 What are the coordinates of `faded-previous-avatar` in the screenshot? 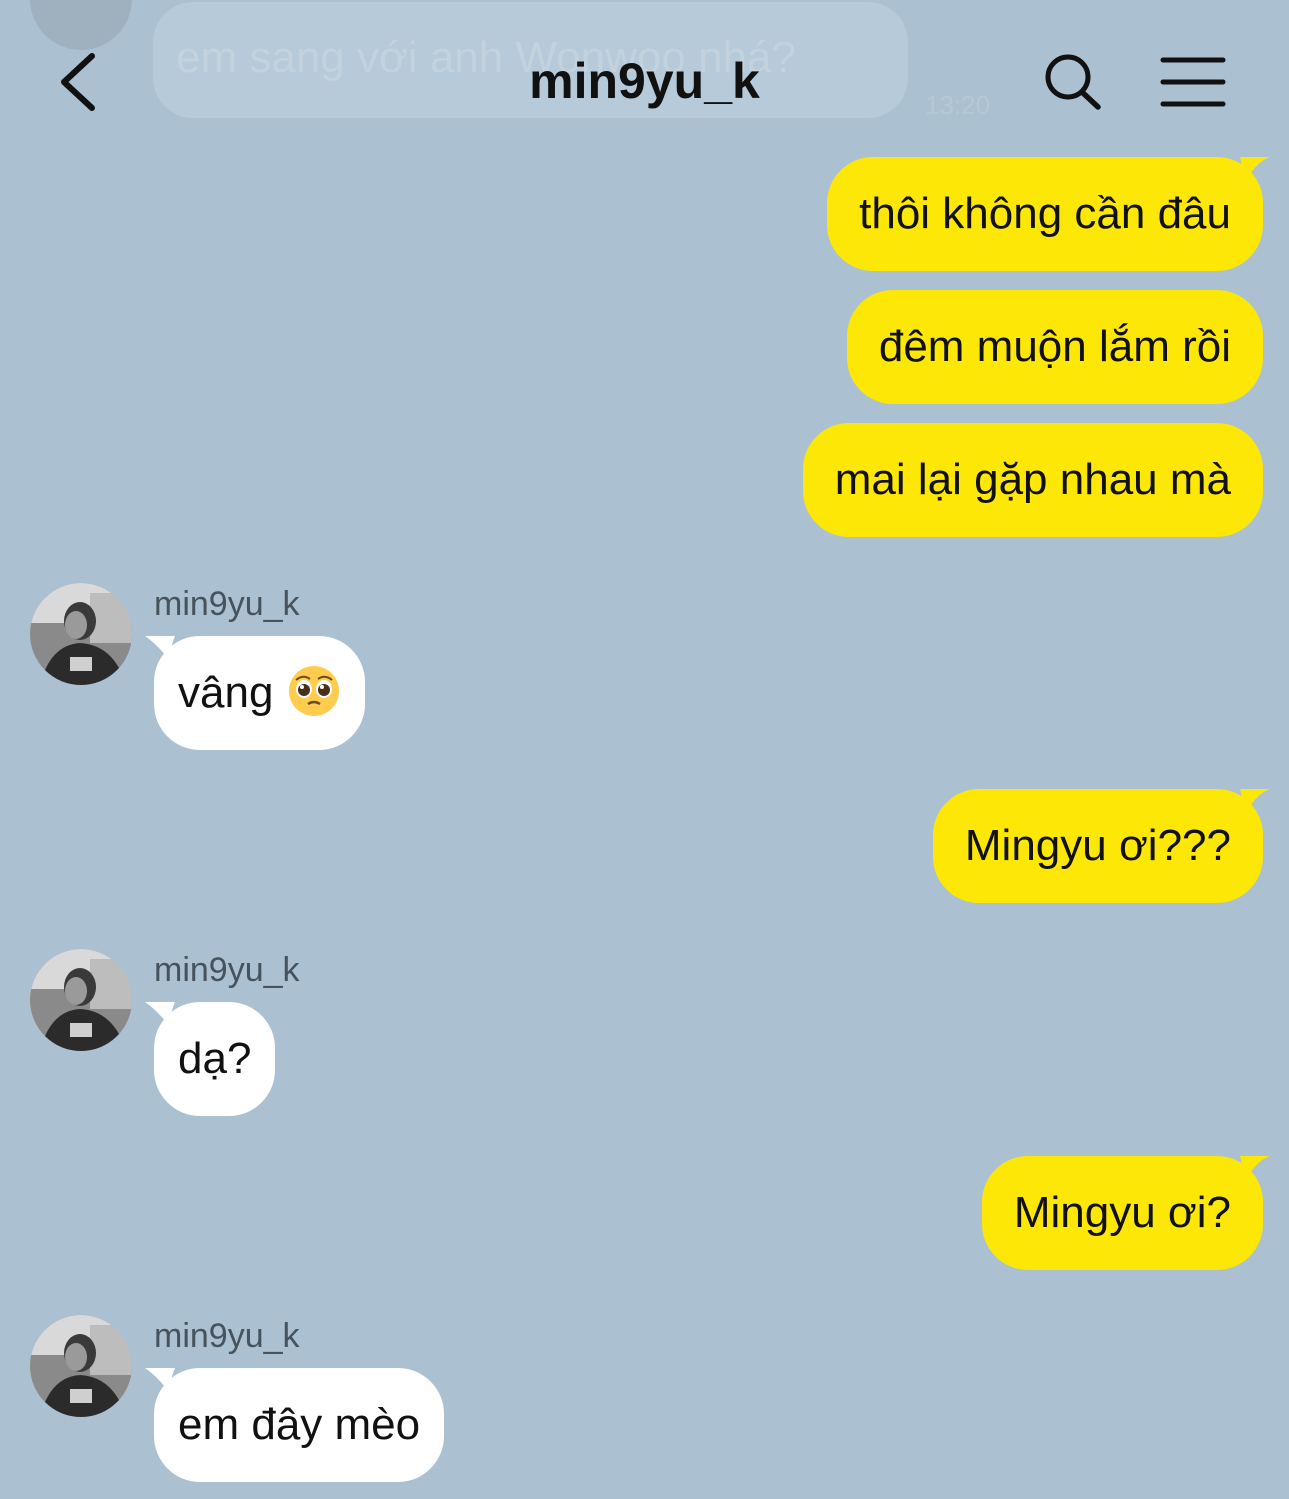 It's located at (81, 25).